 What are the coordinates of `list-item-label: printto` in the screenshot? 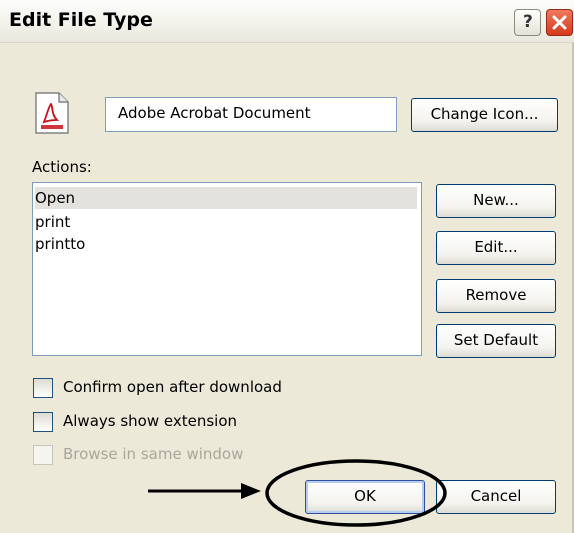 It's located at (60, 244).